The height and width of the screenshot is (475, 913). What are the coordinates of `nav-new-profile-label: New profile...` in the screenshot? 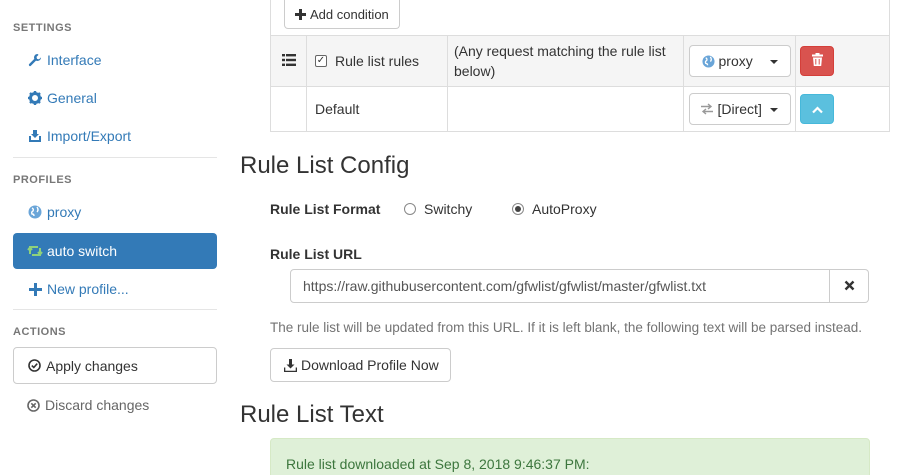 It's located at (88, 289).